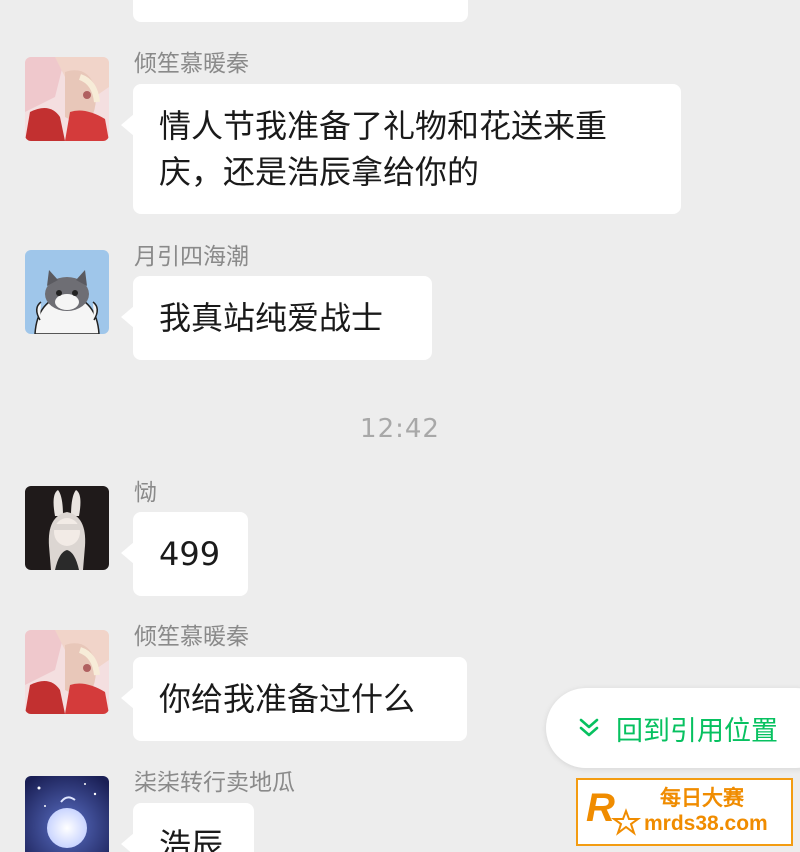 The width and height of the screenshot is (800, 852). I want to click on jump-to-quote-label: 回到引用位置, so click(697, 731).